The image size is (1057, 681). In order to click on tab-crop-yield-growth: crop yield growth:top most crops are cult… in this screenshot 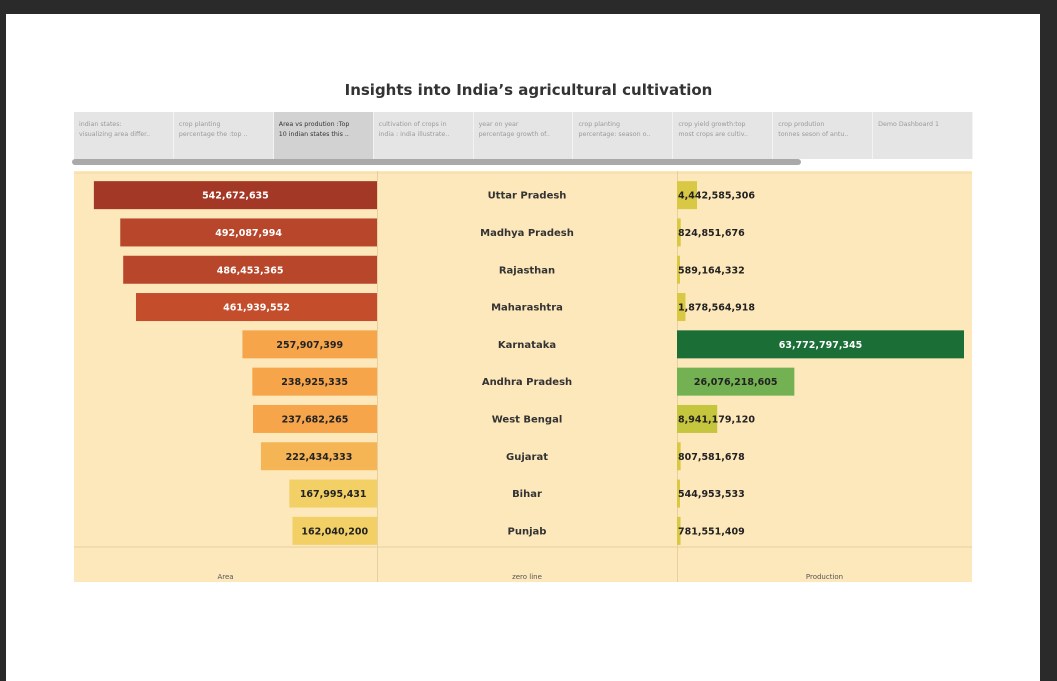, I will do `click(723, 135)`.